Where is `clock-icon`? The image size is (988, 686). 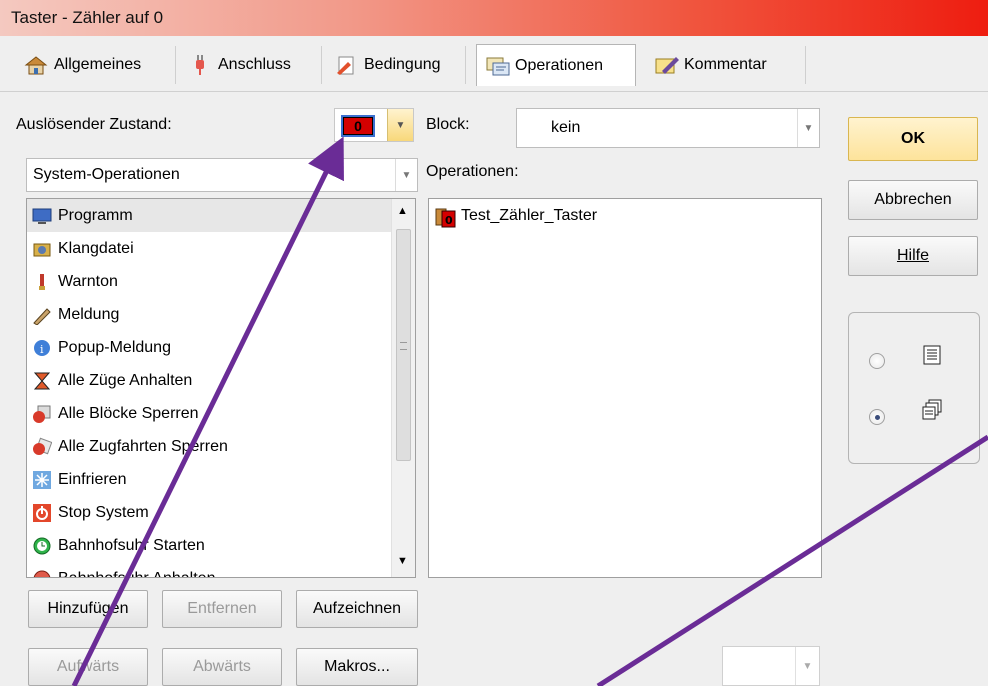 clock-icon is located at coordinates (42, 546).